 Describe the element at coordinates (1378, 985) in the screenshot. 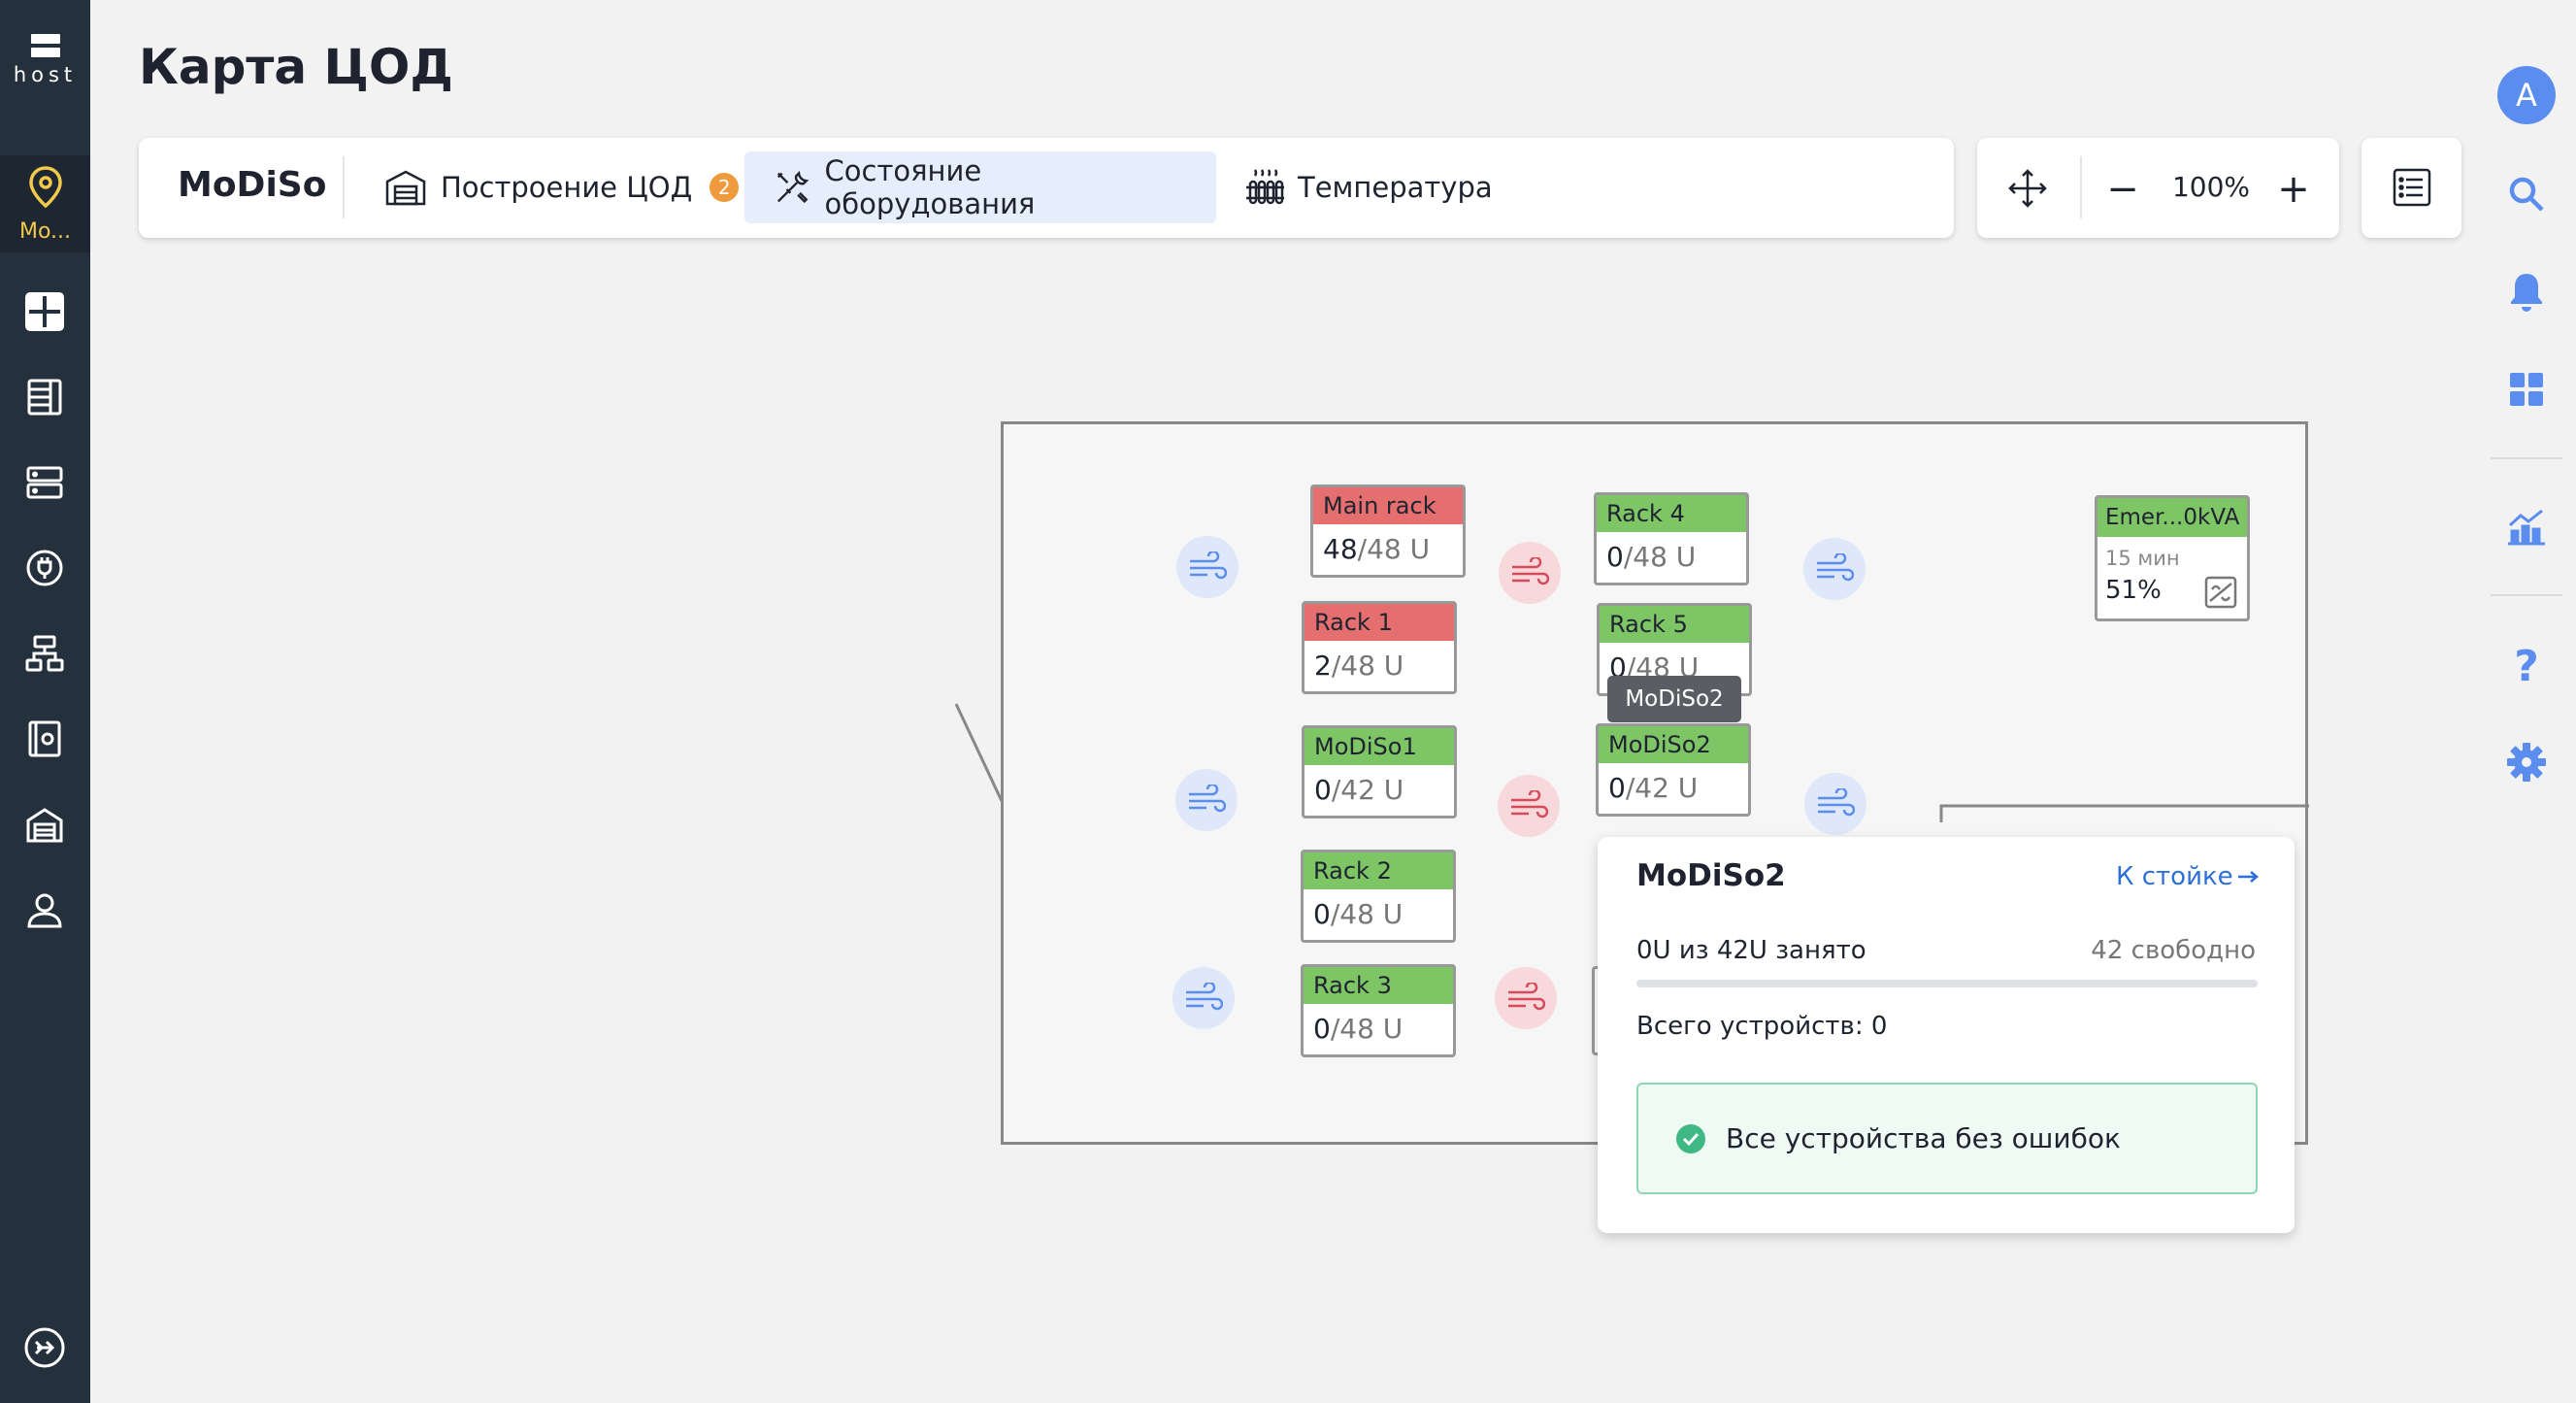

I see `rack-name: Rack 3` at that location.